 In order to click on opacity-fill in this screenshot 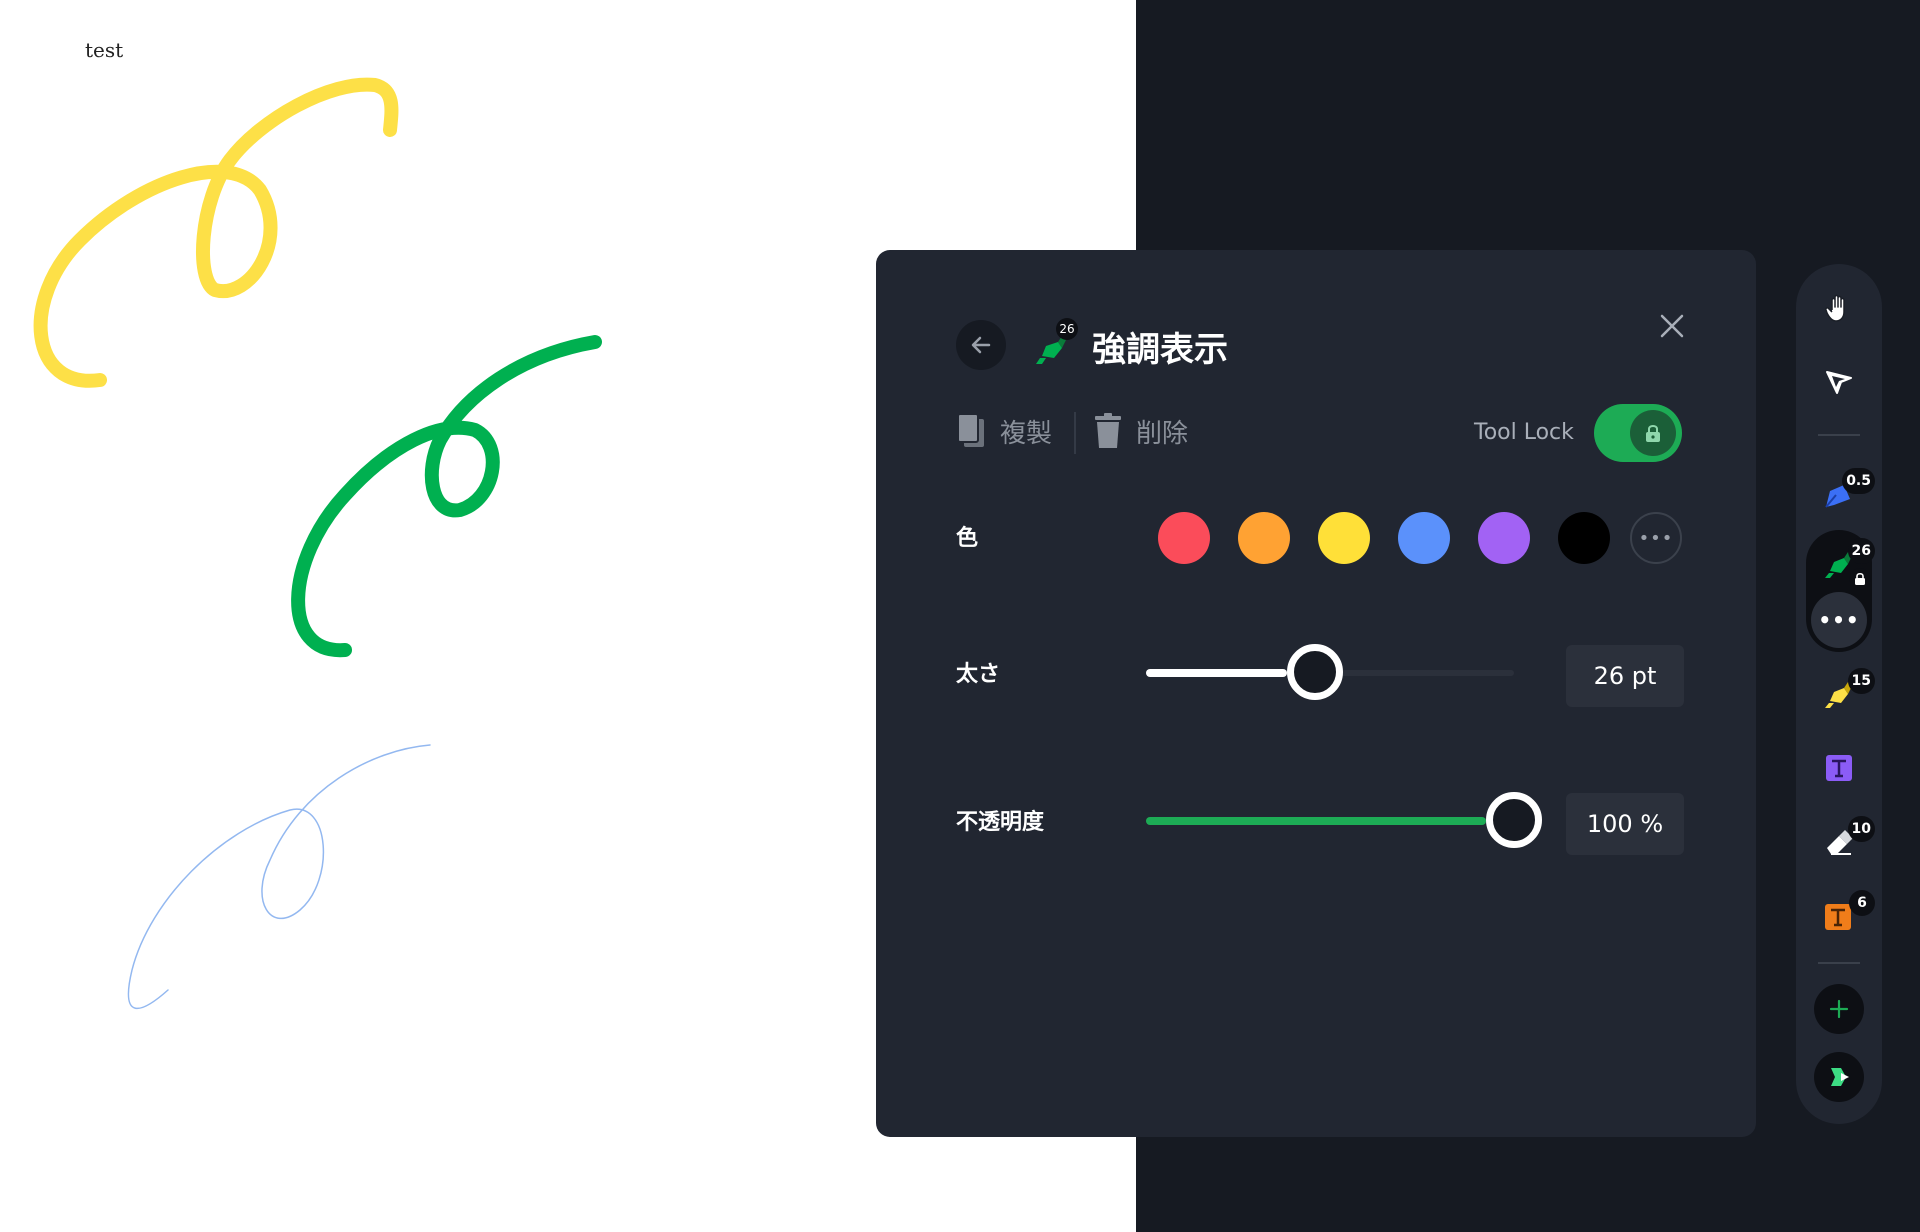, I will do `click(1316, 821)`.